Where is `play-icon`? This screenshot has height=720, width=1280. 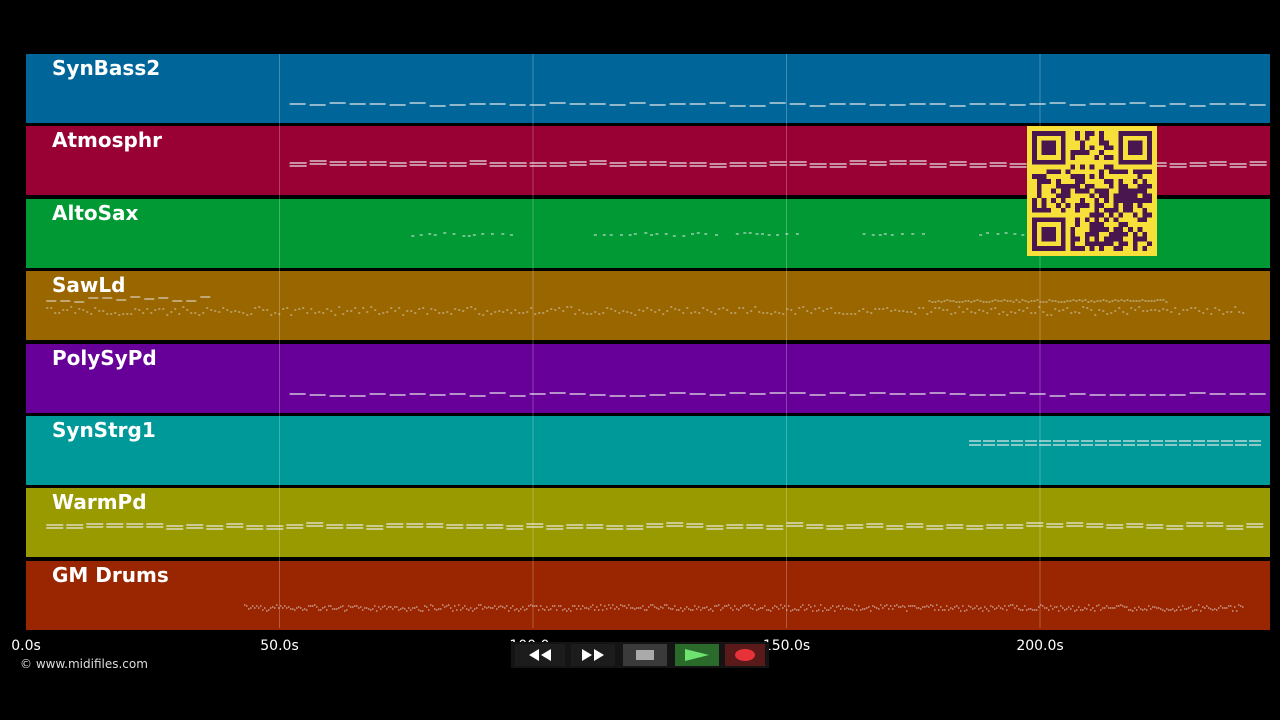 play-icon is located at coordinates (697, 655).